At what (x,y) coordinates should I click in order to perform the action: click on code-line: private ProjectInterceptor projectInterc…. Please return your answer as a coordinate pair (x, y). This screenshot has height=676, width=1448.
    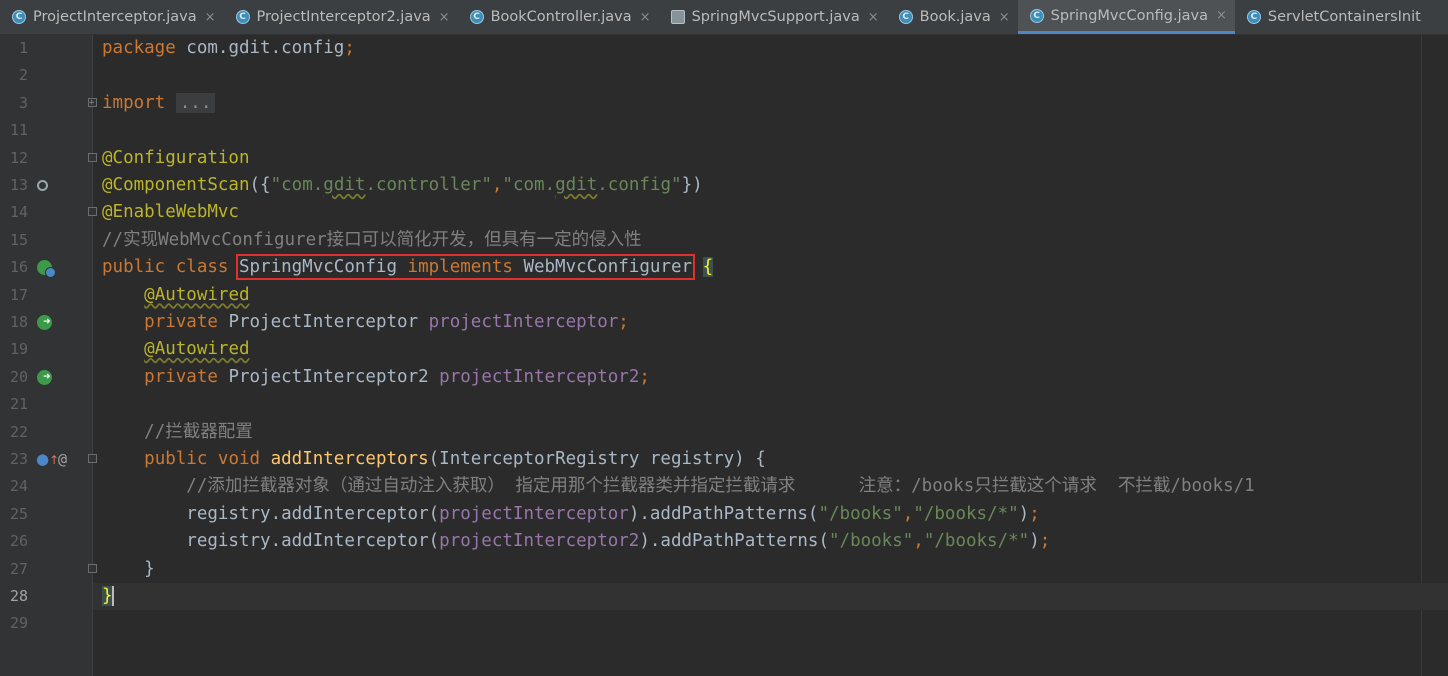
    Looking at the image, I should click on (365, 322).